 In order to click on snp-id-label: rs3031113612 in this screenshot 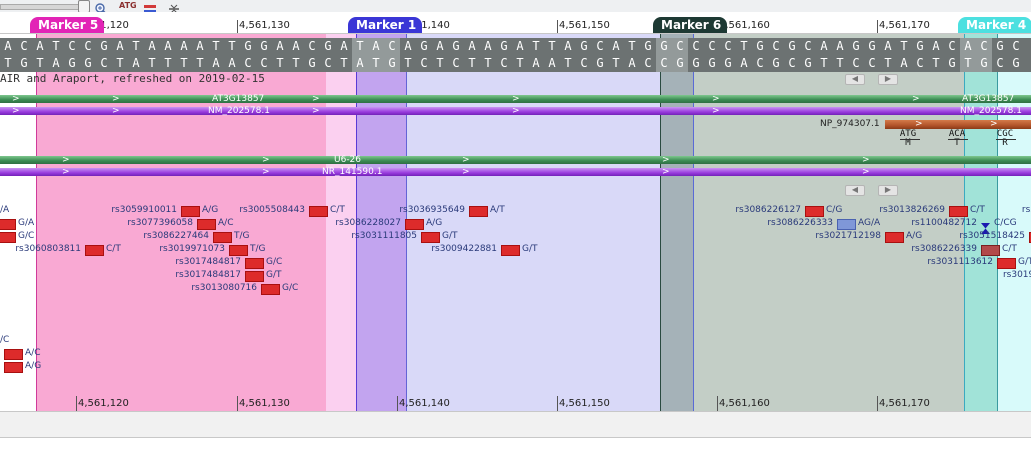, I will do `click(960, 262)`.